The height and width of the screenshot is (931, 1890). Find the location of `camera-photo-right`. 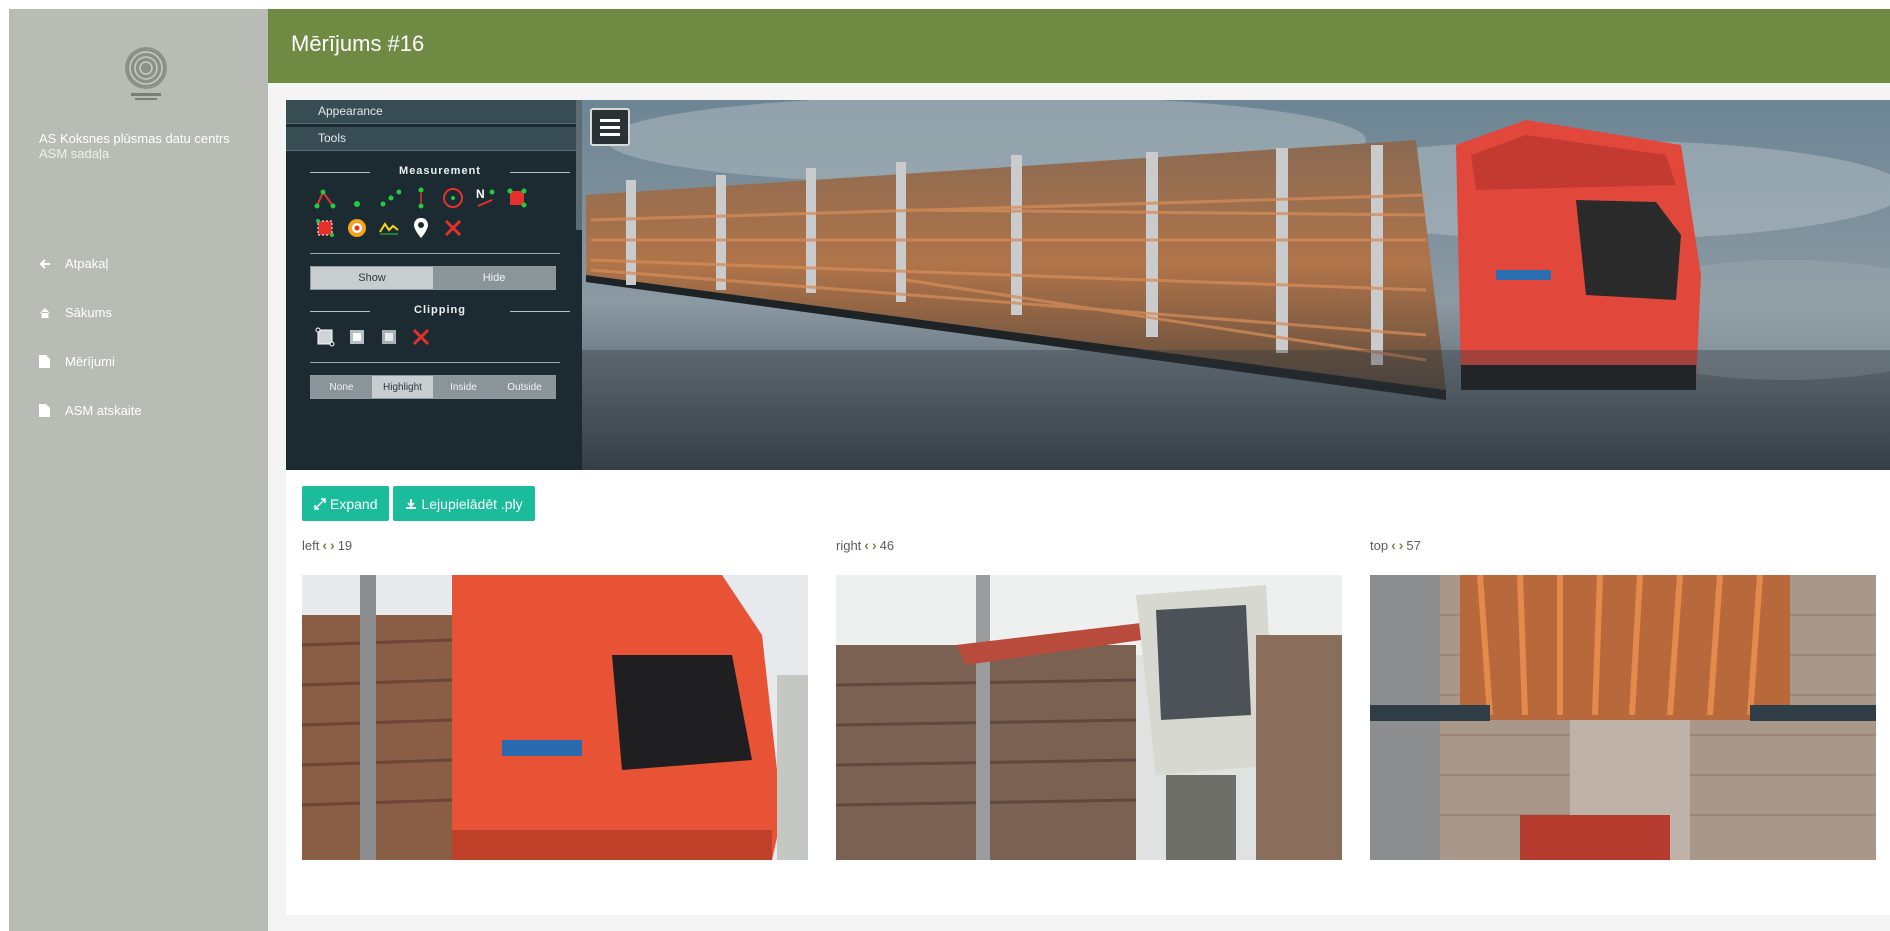

camera-photo-right is located at coordinates (1089, 717).